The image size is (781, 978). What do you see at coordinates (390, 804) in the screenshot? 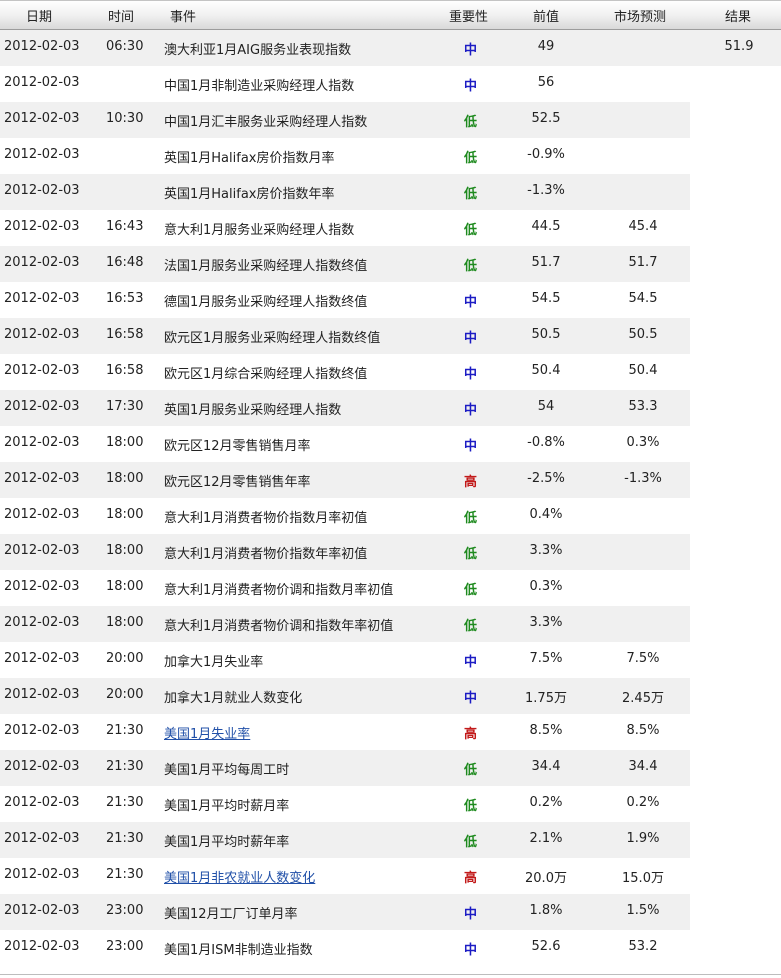
I see `table-row: 2012-02-03 21:30 美国1月平均时薪月率 低 0.2% 0.2%` at bounding box center [390, 804].